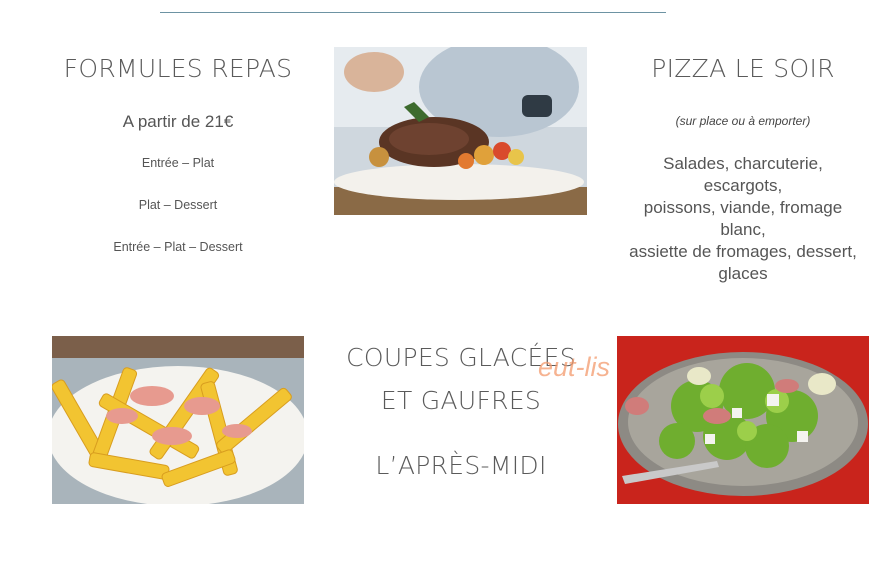 This screenshot has height=563, width=896. Describe the element at coordinates (743, 163) in the screenshot. I see `pizza-menu-line: Salades, charcuterie,` at that location.